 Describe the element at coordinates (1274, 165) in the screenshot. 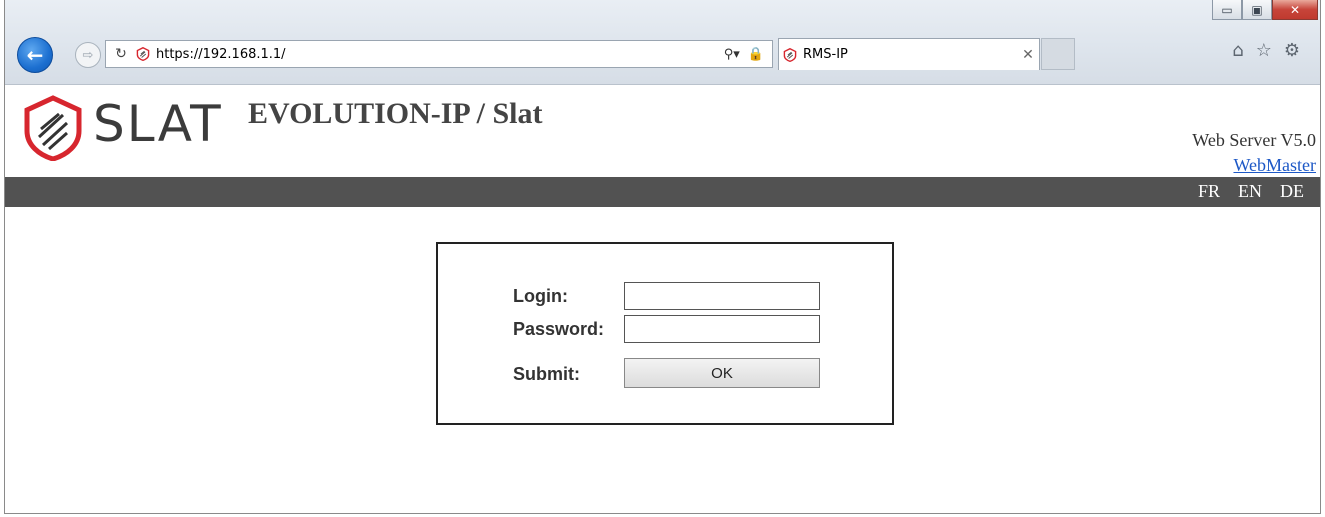

I see `webmaster-link: WebMaster` at that location.